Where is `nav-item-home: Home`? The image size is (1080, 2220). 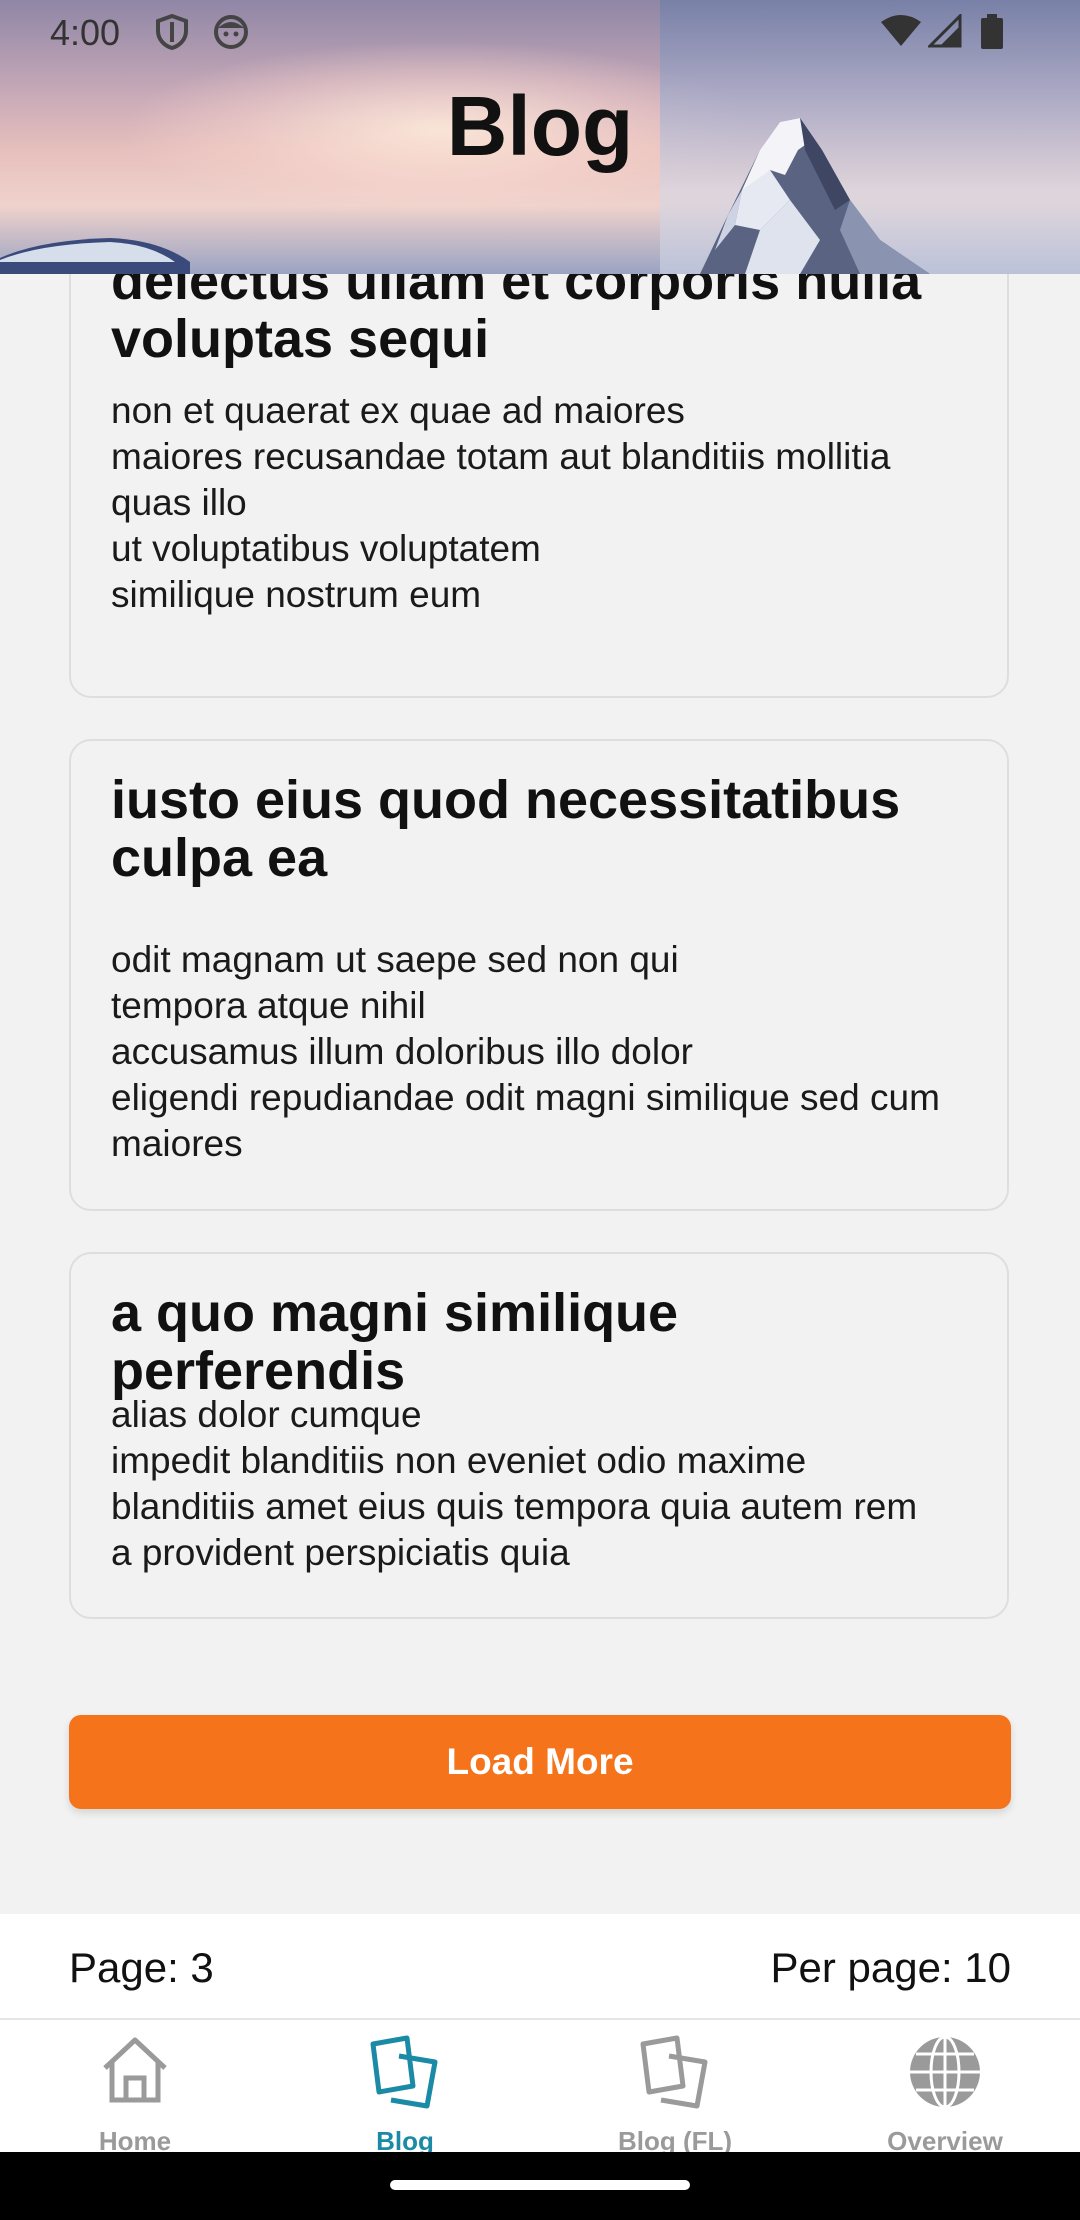 nav-item-home: Home is located at coordinates (135, 2088).